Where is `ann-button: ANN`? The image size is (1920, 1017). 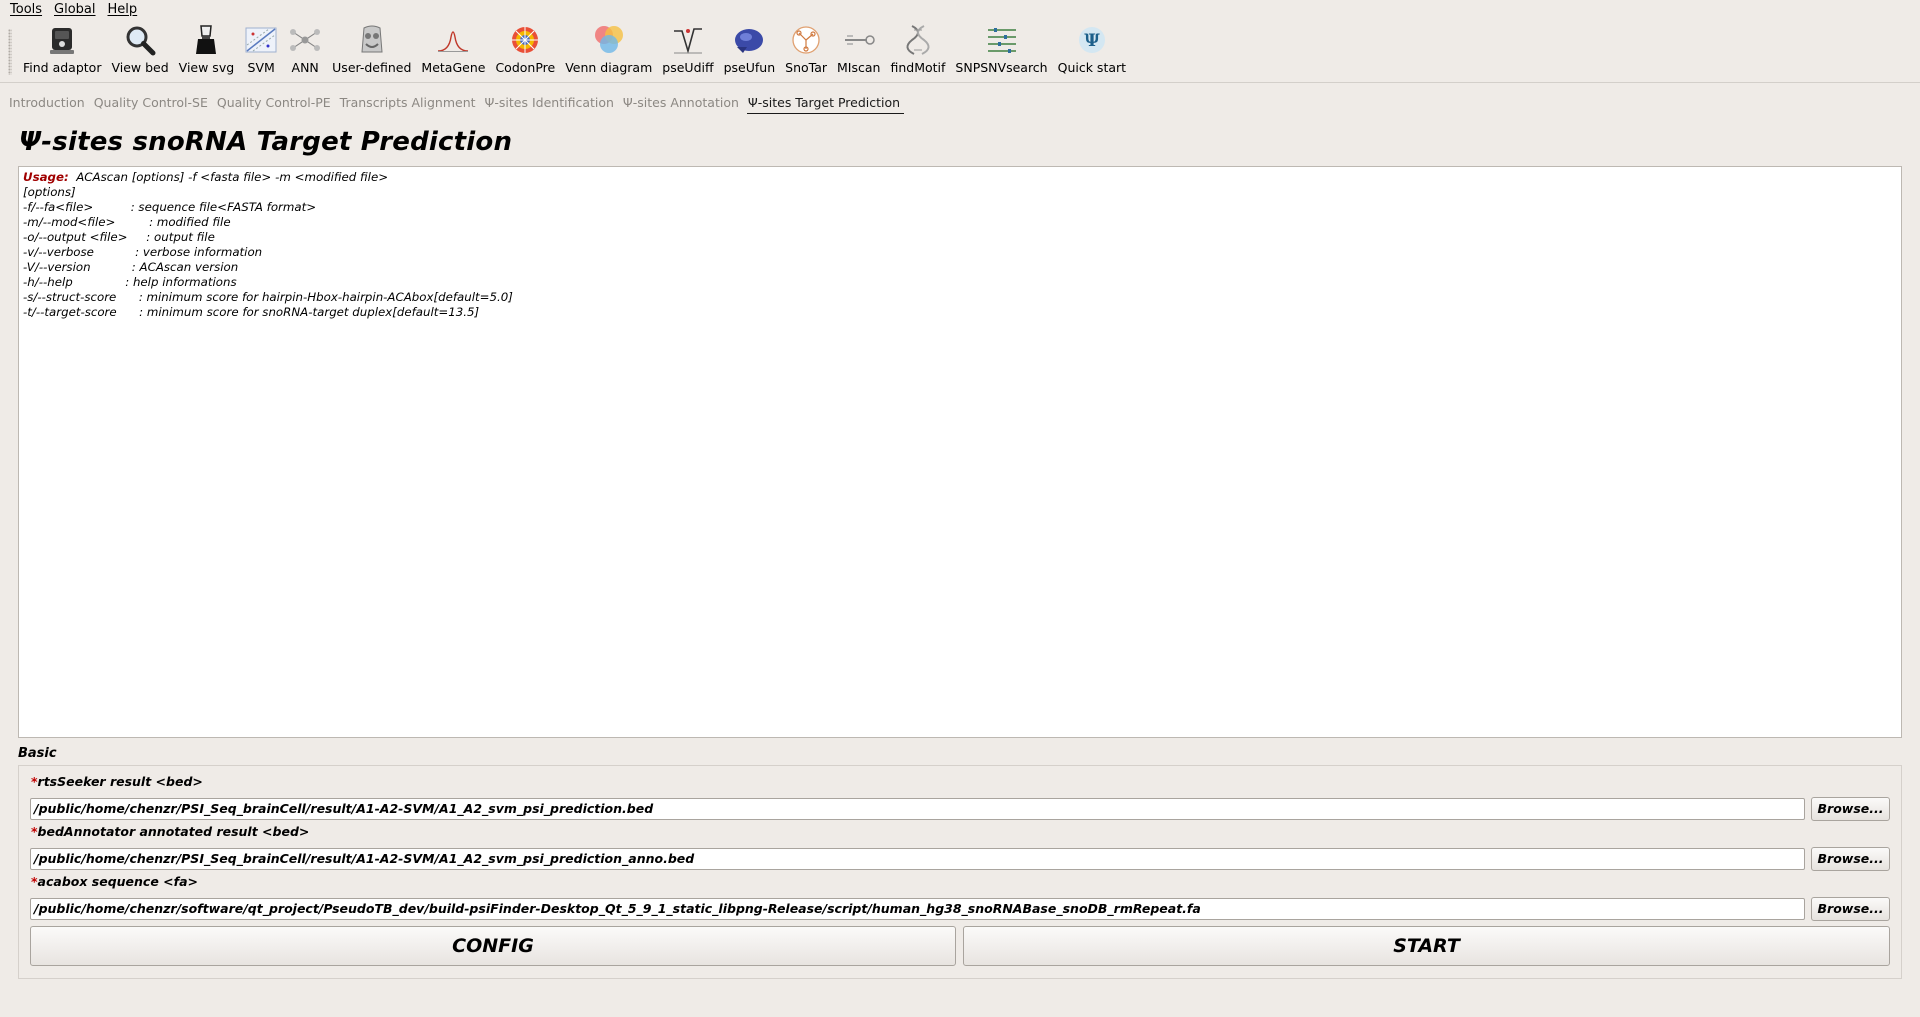 ann-button: ANN is located at coordinates (305, 49).